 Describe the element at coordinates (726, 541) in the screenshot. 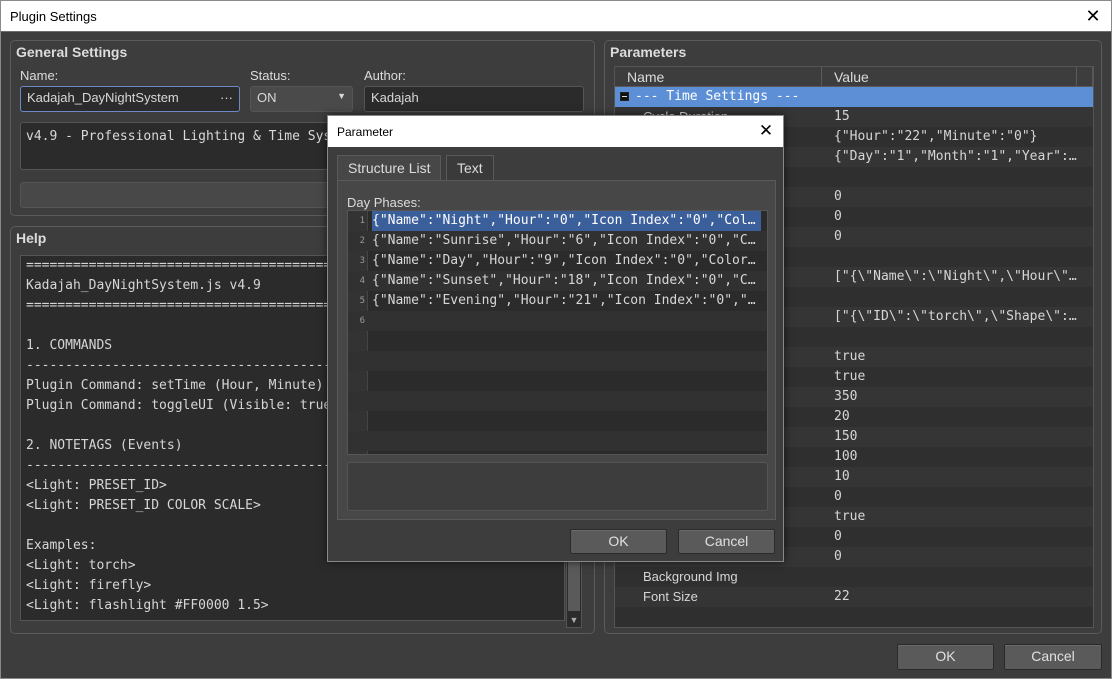

I see `dialog-cancel-button: Cancel` at that location.